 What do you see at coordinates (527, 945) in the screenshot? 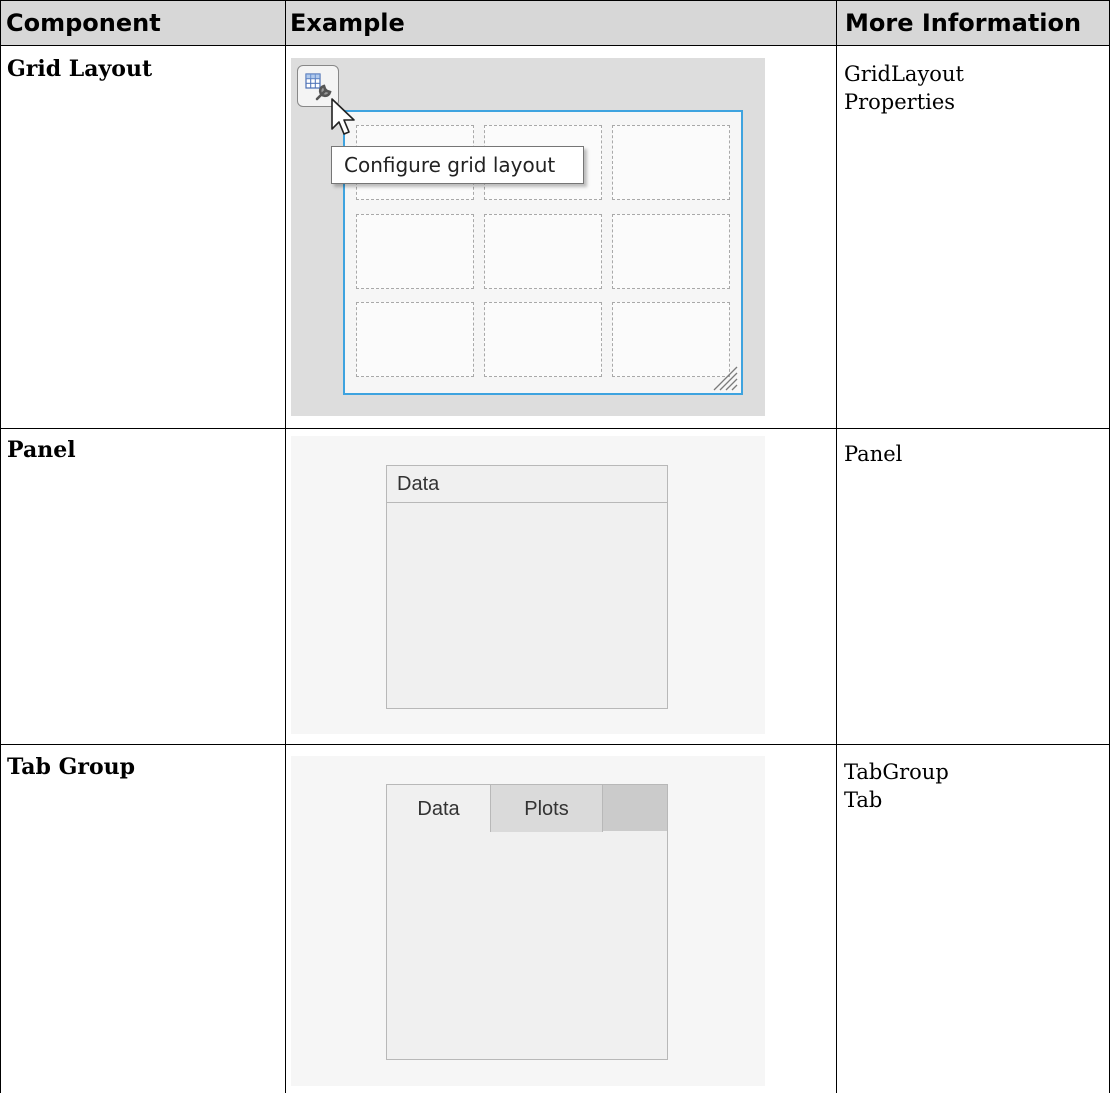
I see `tab-content-area` at bounding box center [527, 945].